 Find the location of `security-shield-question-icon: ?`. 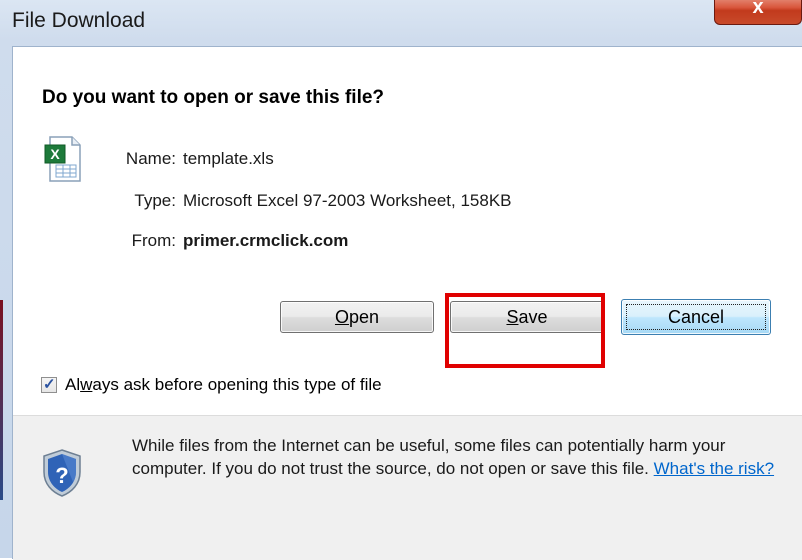

security-shield-question-icon: ? is located at coordinates (62, 473).